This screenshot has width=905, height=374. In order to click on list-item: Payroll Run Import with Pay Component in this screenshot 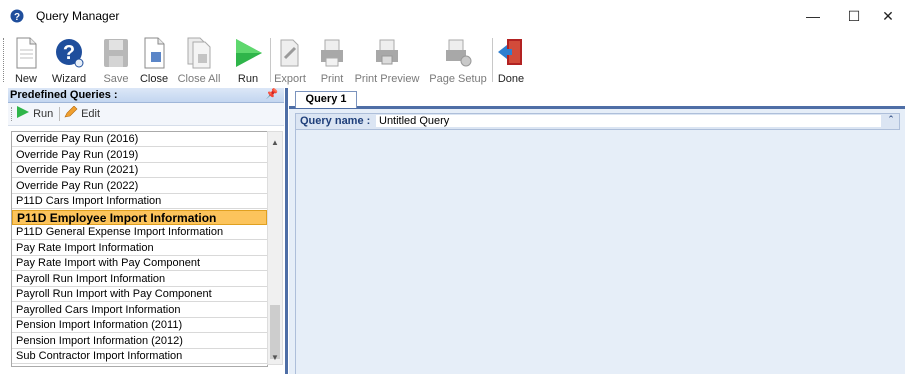, I will do `click(139, 294)`.